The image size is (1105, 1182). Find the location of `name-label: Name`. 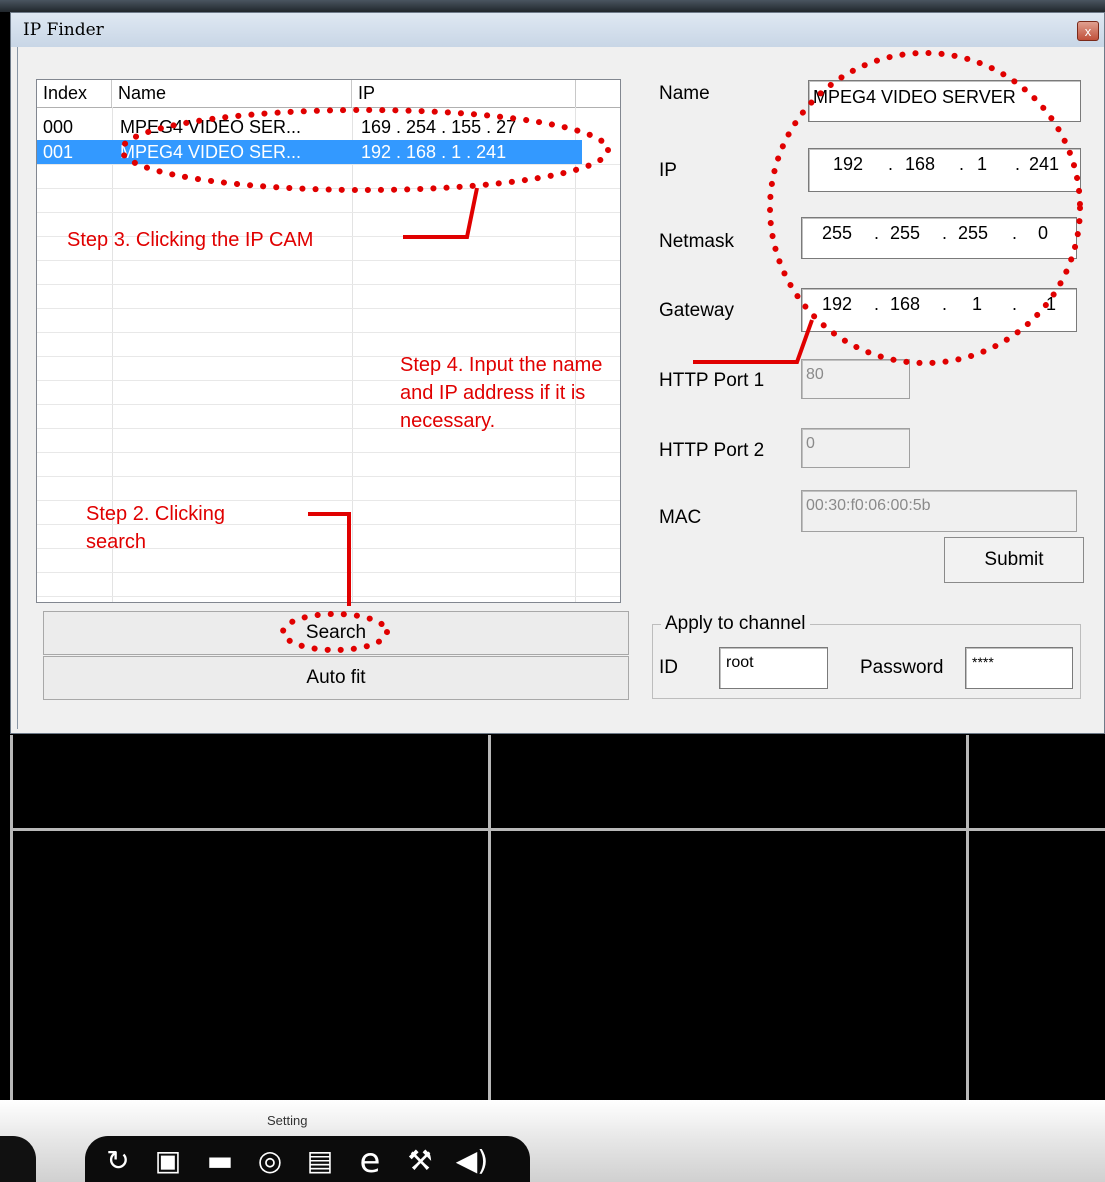

name-label: Name is located at coordinates (684, 93).